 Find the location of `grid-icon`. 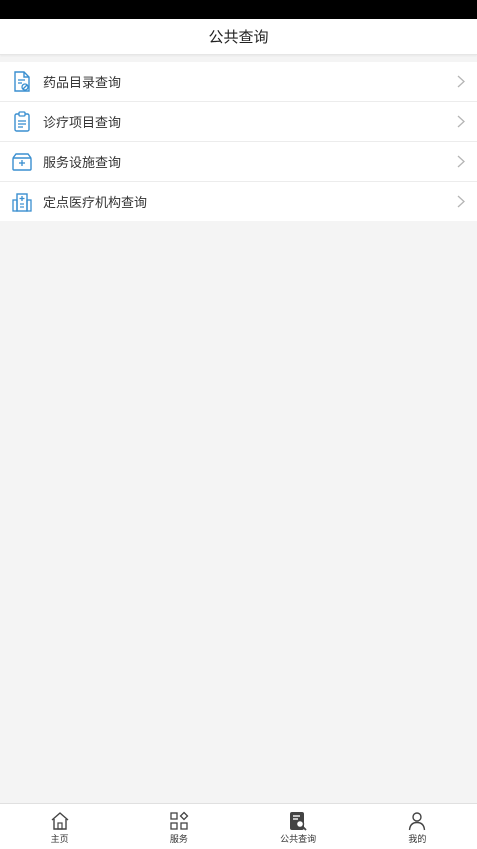

grid-icon is located at coordinates (179, 820).